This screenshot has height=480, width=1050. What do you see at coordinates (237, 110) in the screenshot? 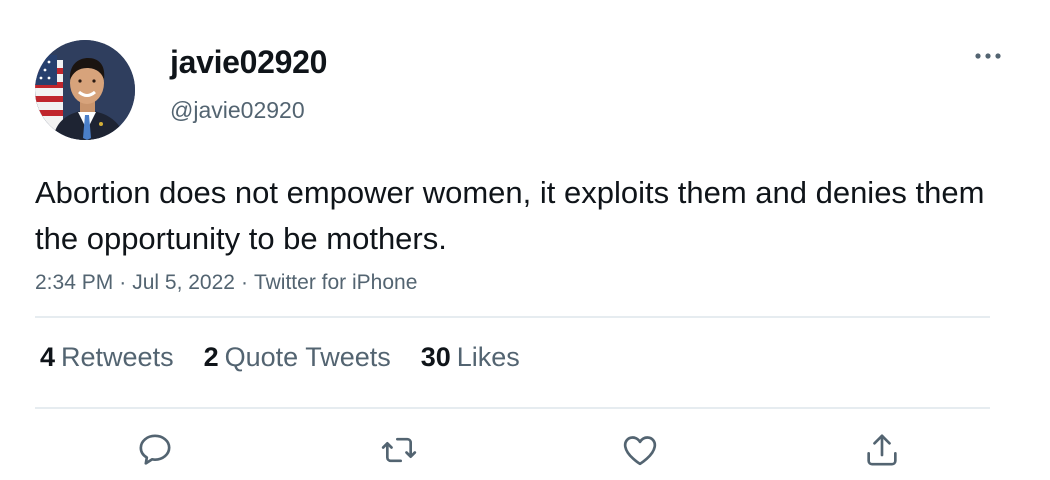
I see `user-handle: @javie02920` at bounding box center [237, 110].